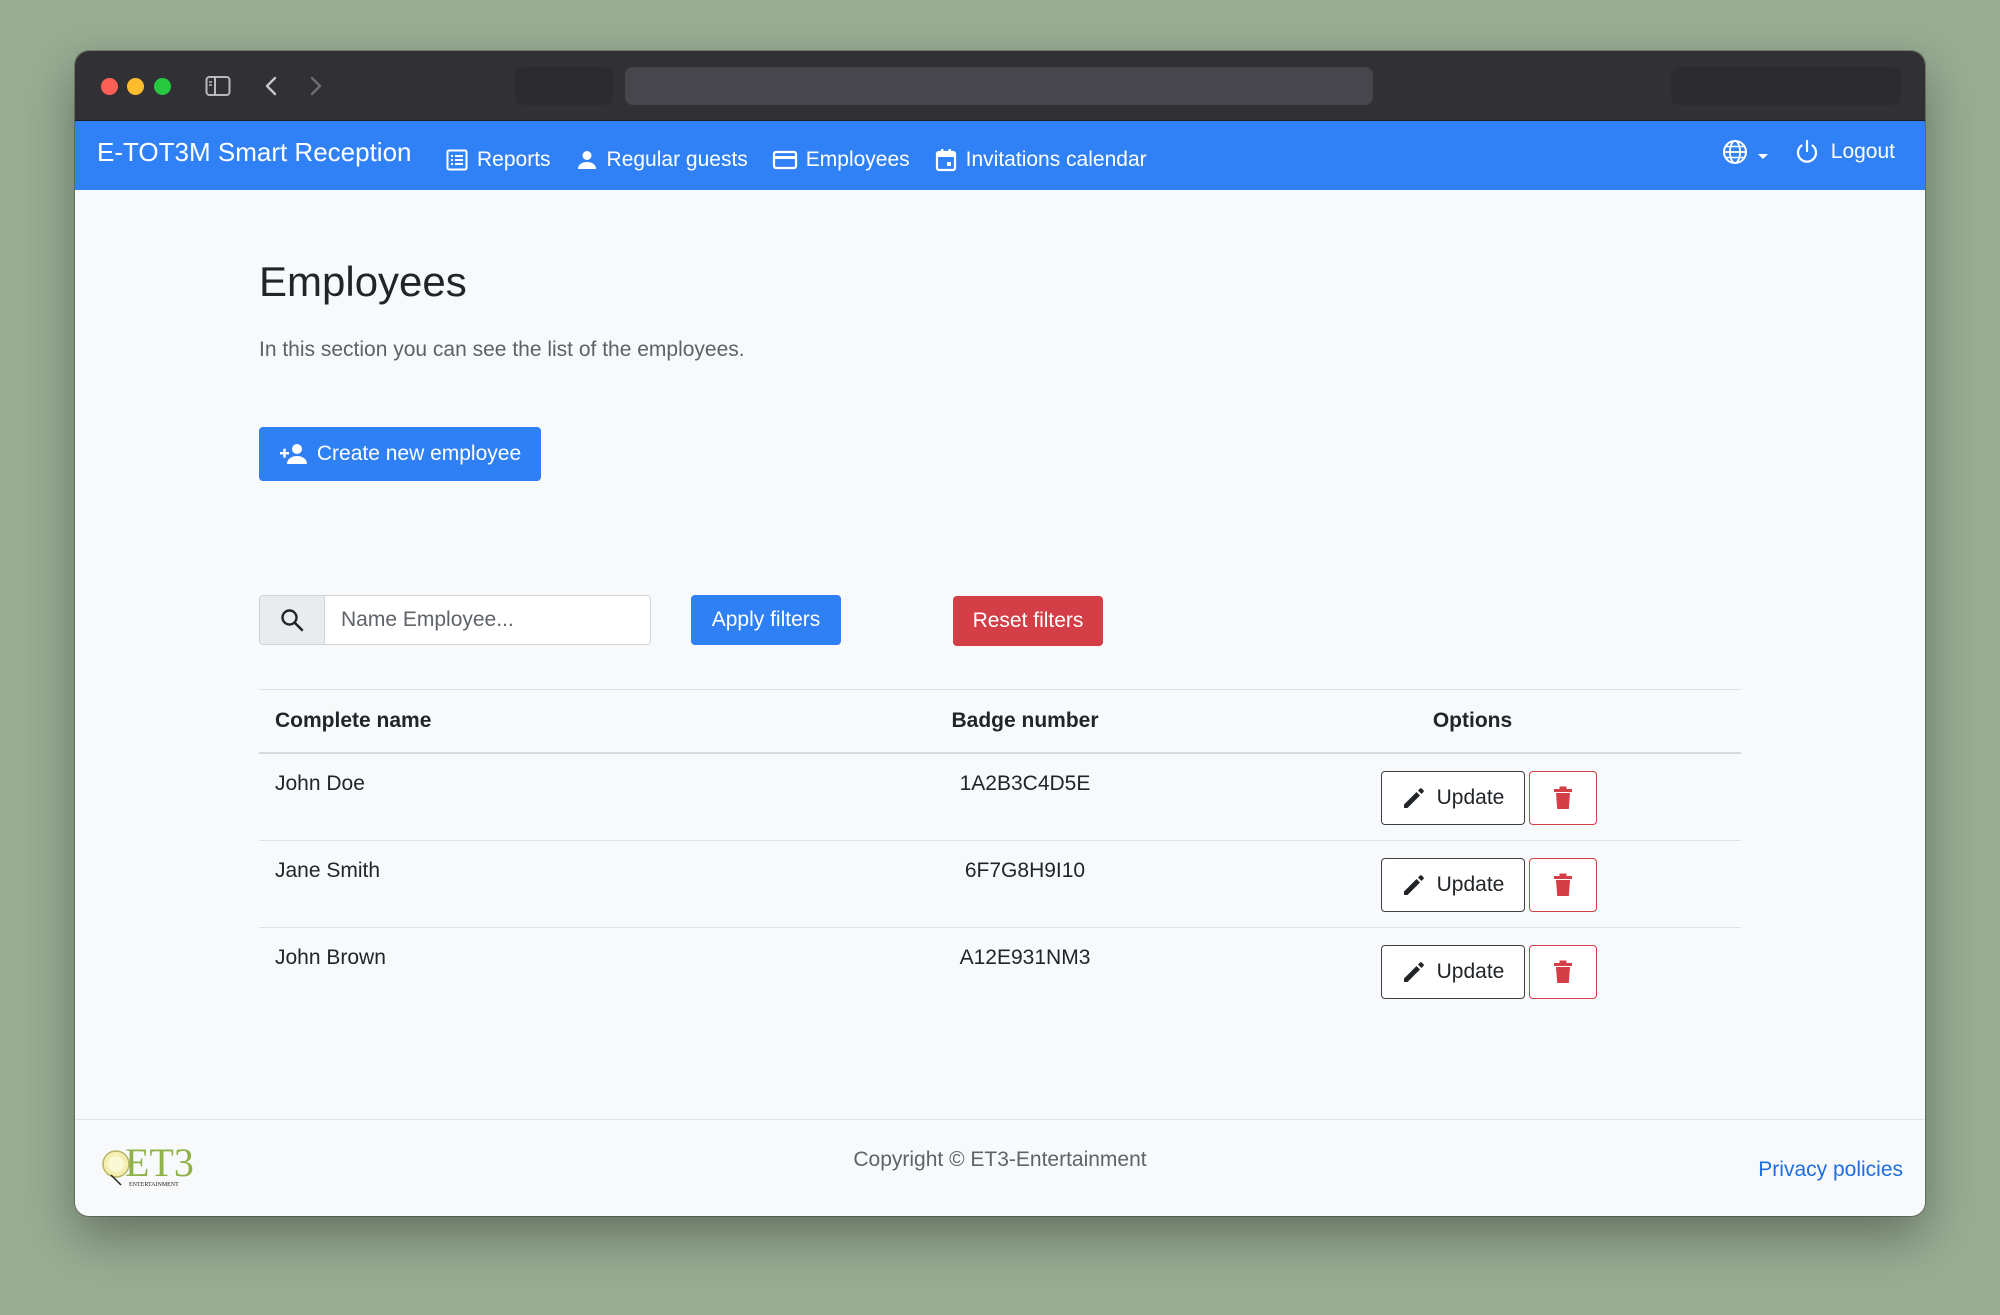 The height and width of the screenshot is (1315, 2000). What do you see at coordinates (1734, 151) in the screenshot?
I see `globe-icon` at bounding box center [1734, 151].